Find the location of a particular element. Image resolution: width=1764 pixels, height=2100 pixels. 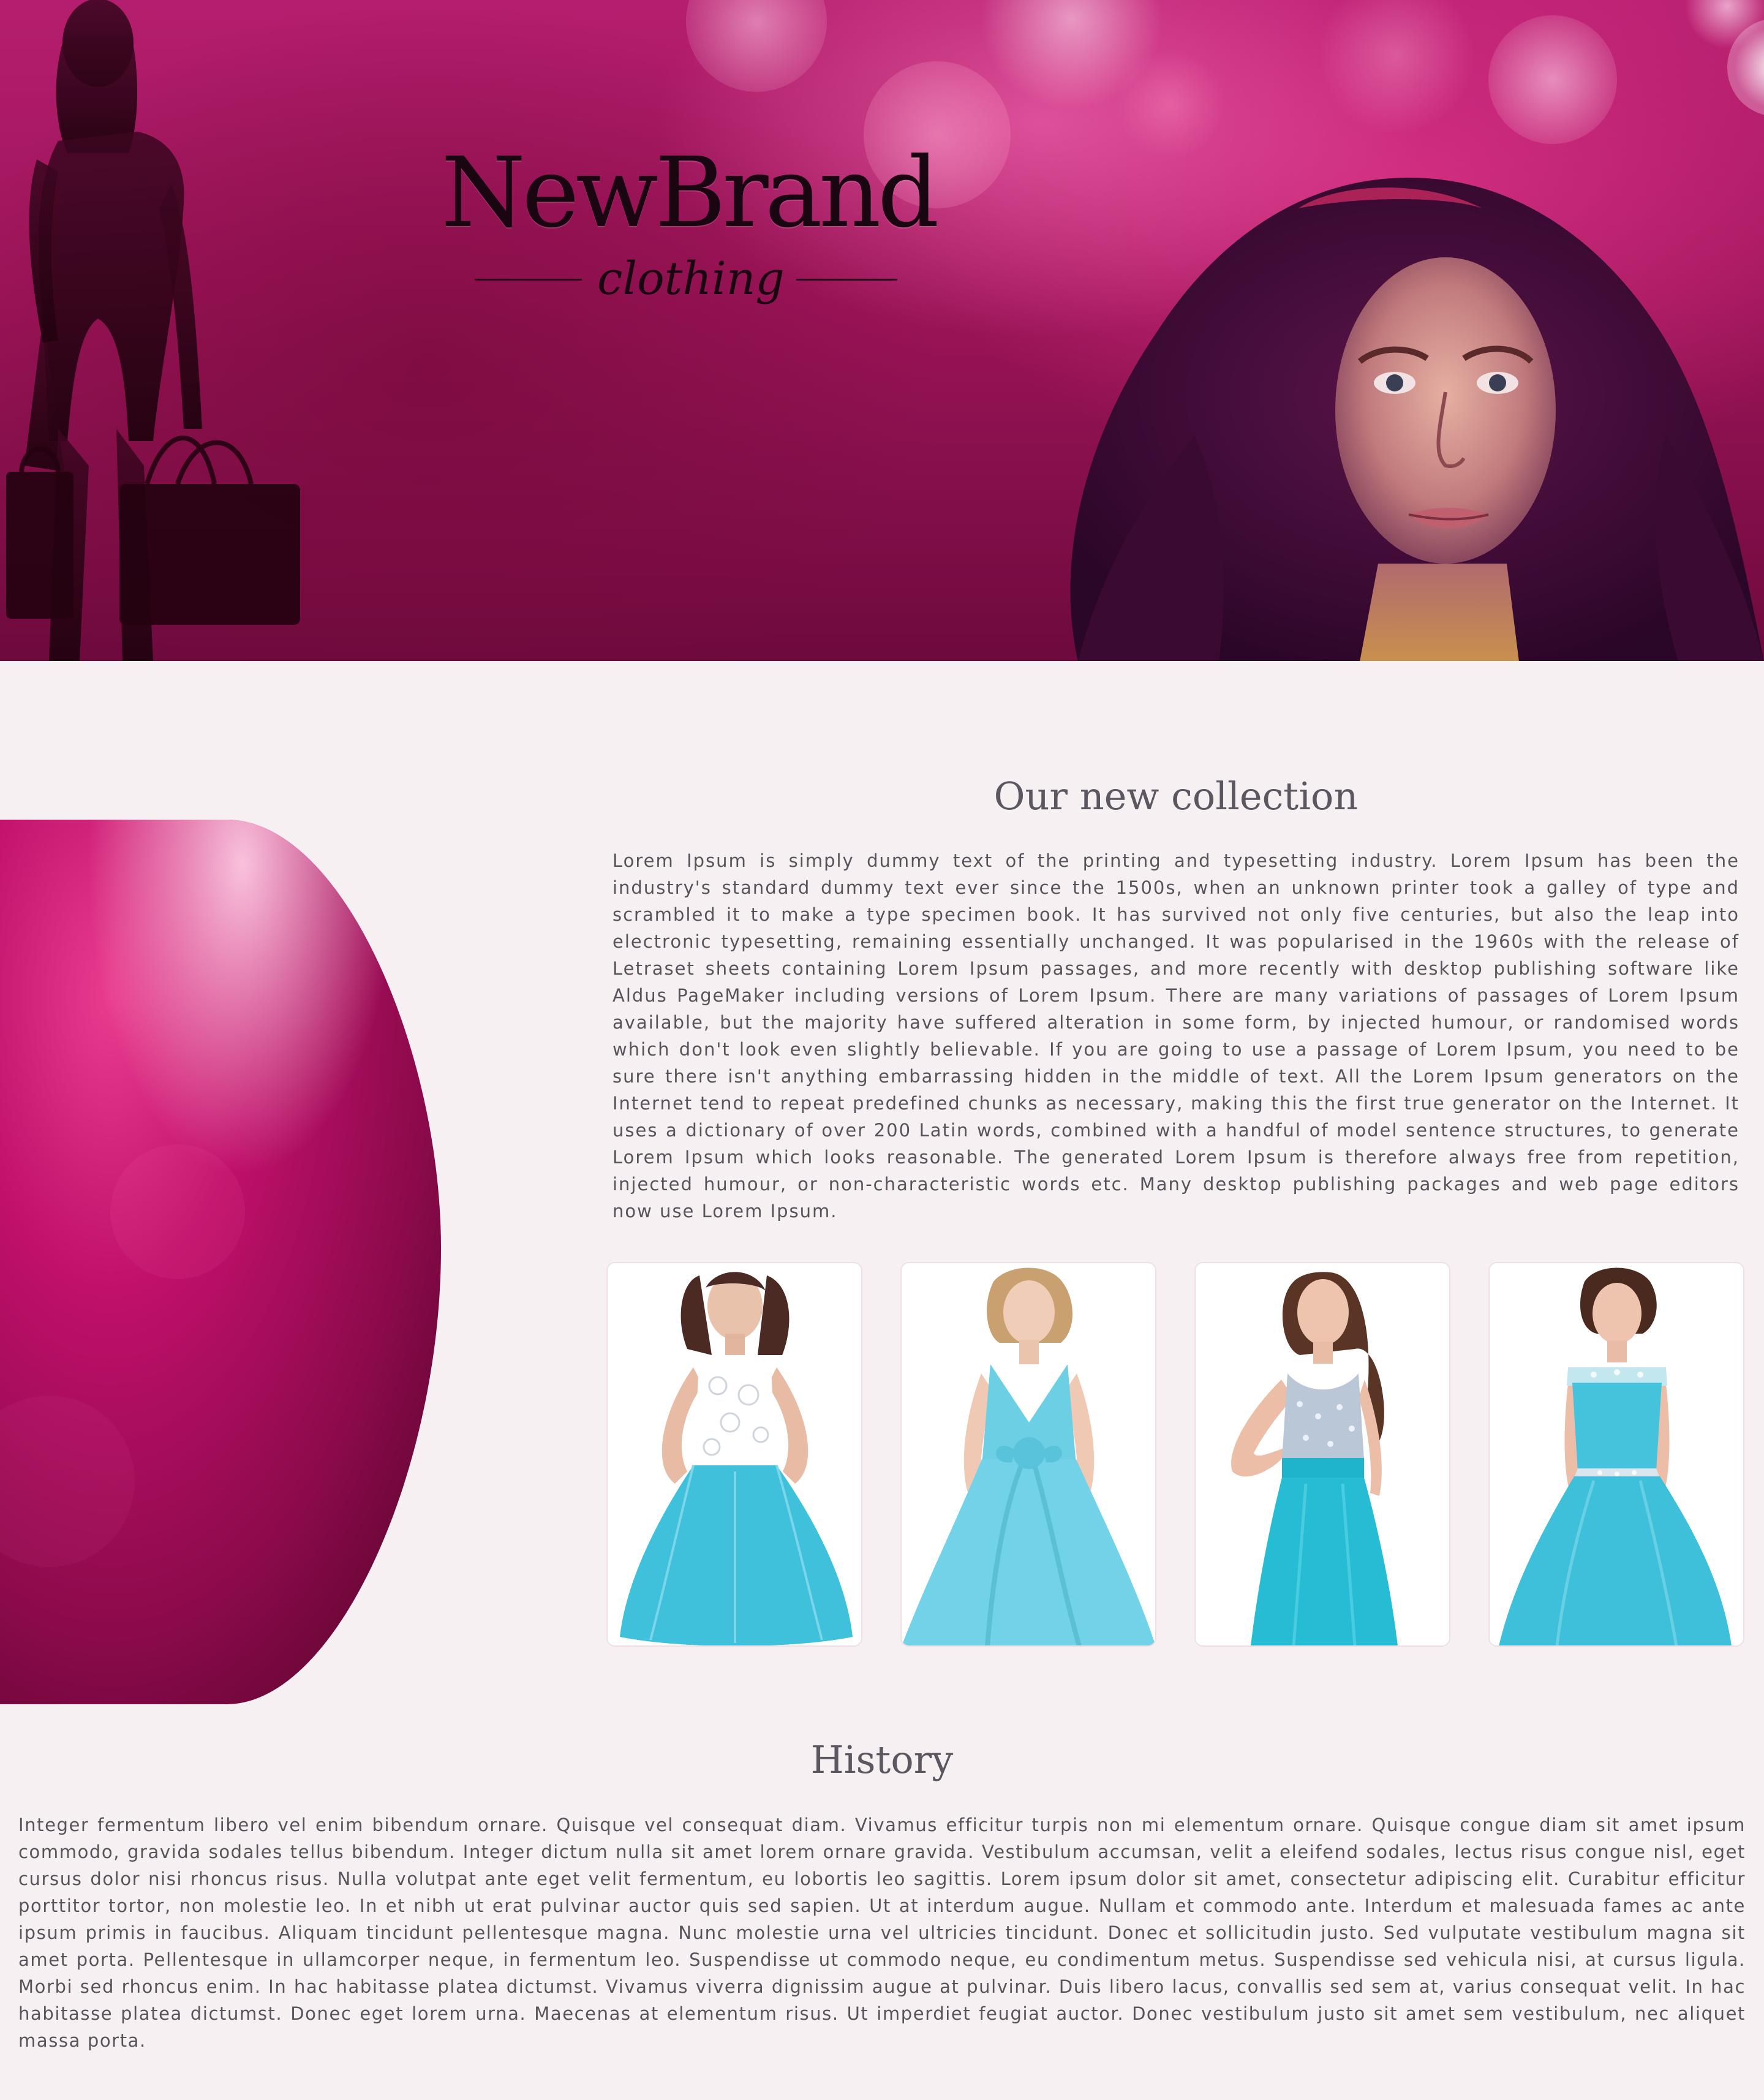

decorative-side-shape is located at coordinates (221, 1262).